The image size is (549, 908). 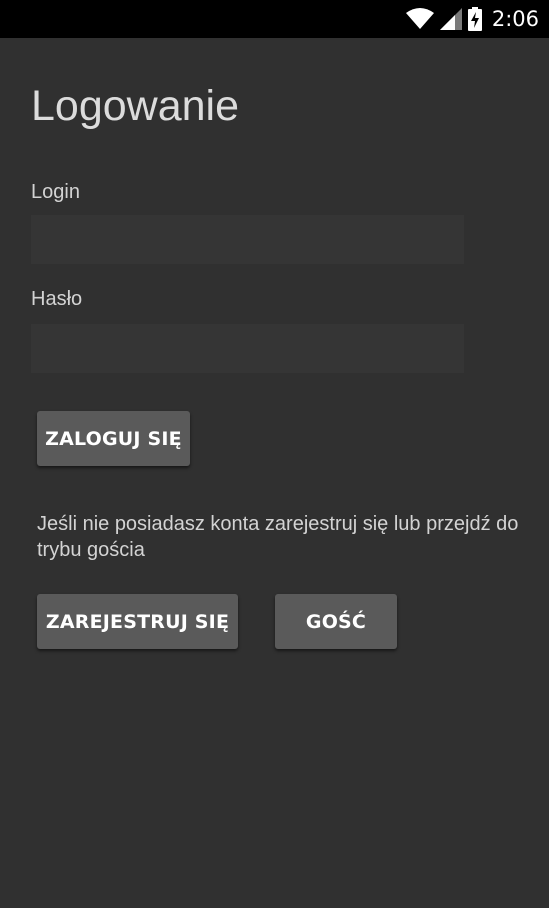 I want to click on page-title: Logowanie, so click(x=135, y=106).